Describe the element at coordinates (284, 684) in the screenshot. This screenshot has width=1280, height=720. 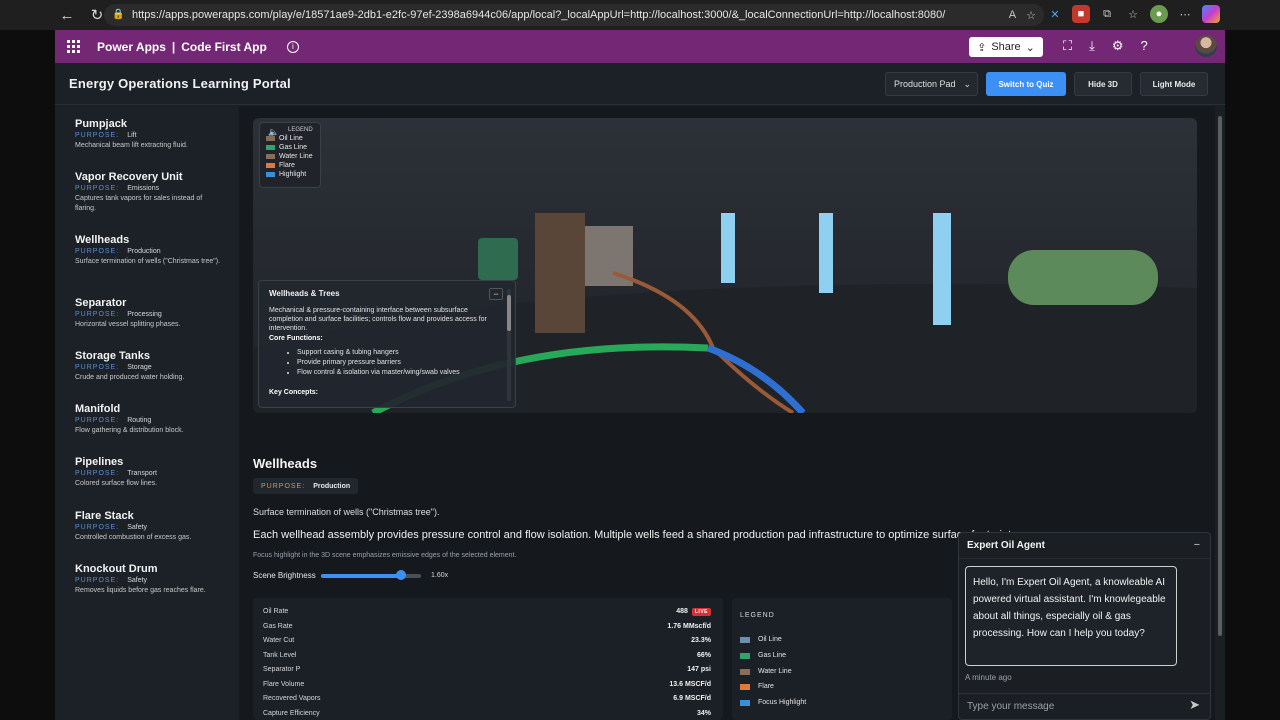
I see `metric-label: Flare Volume` at that location.